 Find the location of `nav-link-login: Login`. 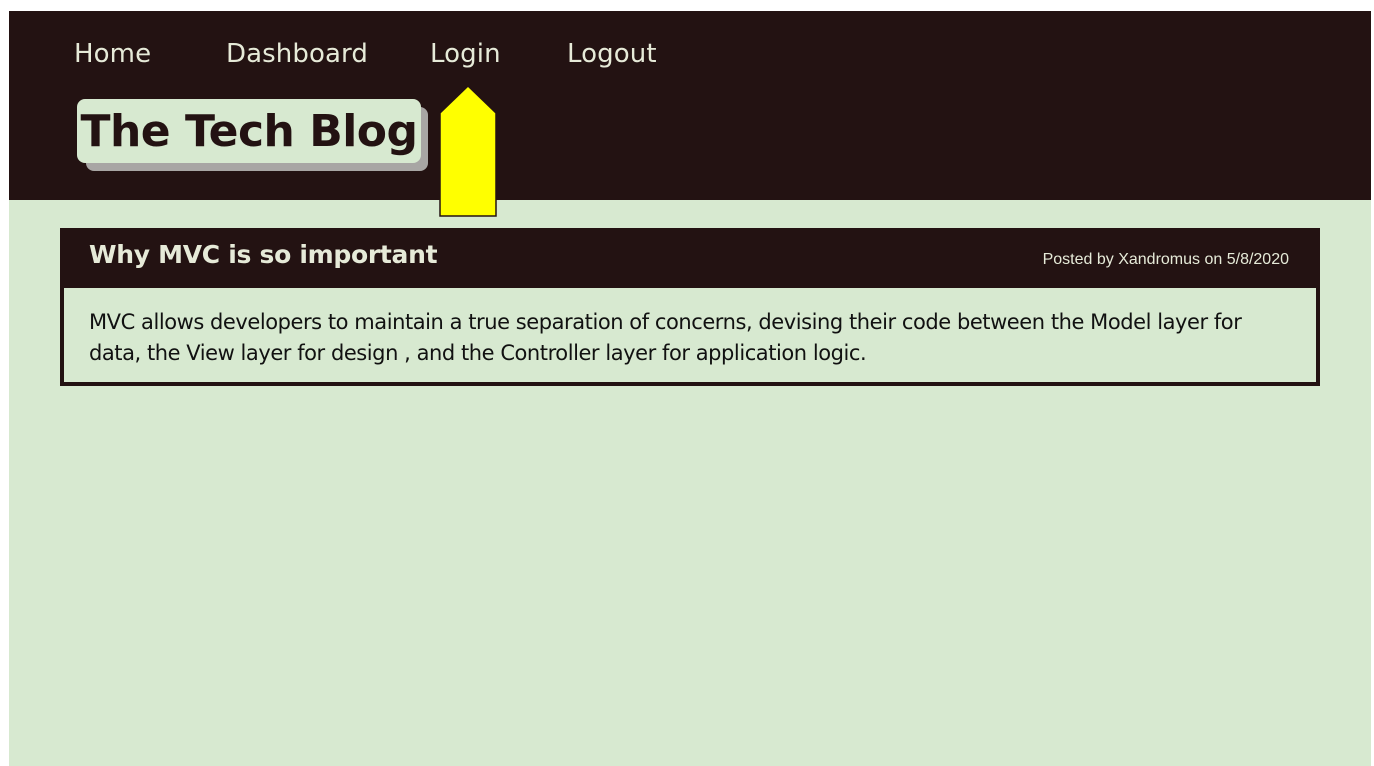

nav-link-login: Login is located at coordinates (465, 54).